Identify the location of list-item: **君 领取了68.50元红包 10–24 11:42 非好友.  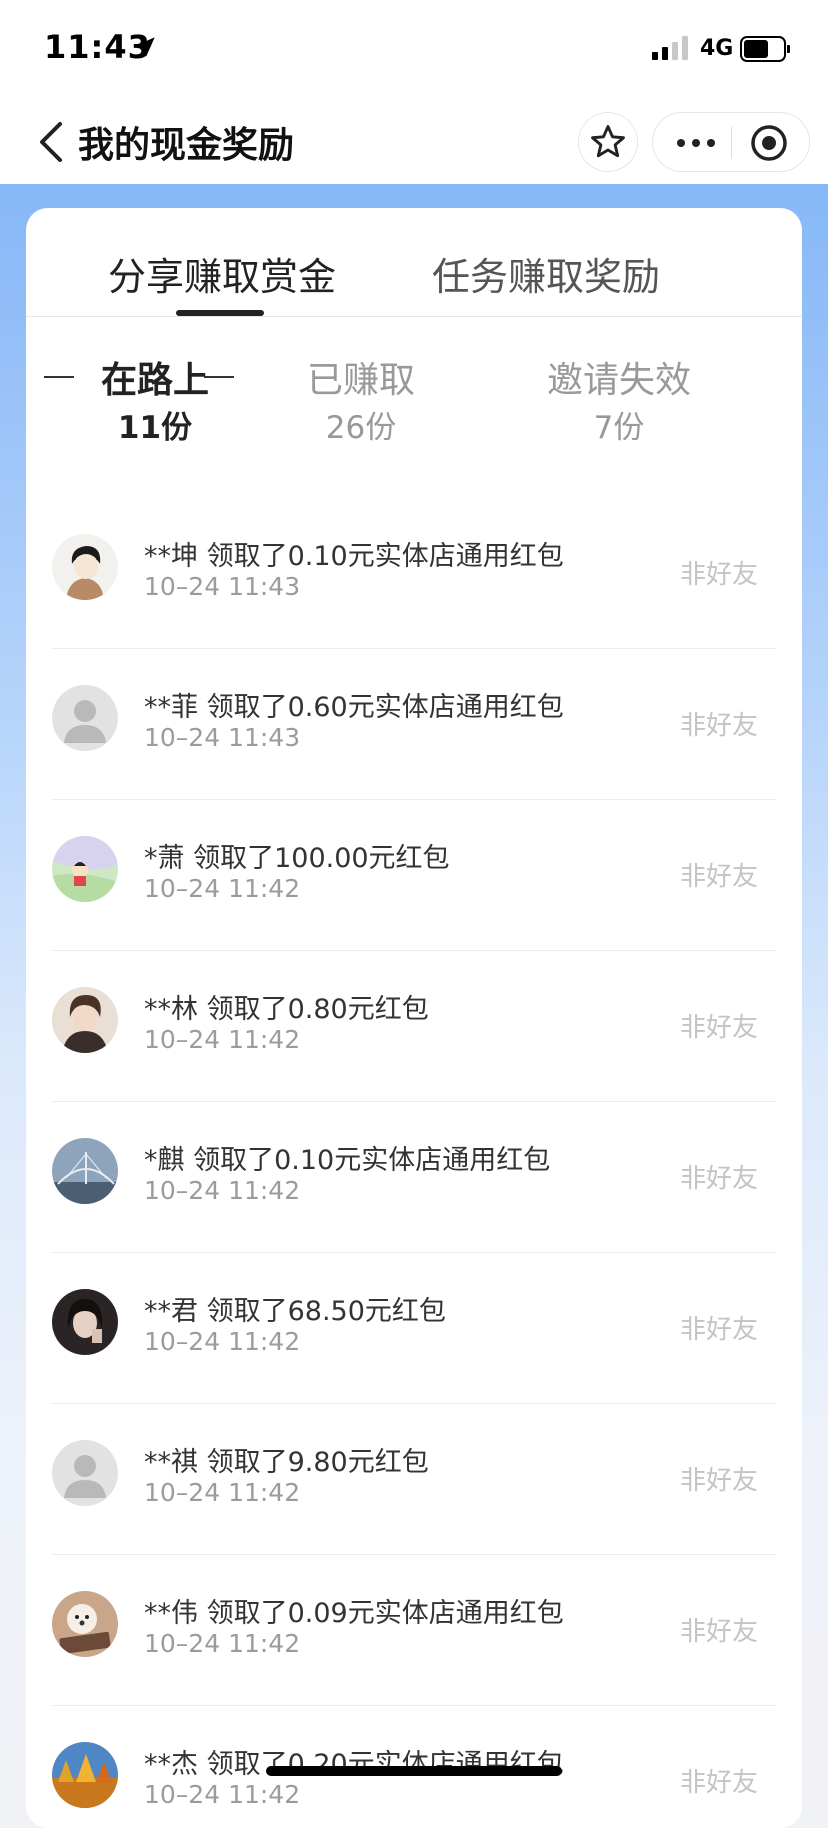
(414, 1328).